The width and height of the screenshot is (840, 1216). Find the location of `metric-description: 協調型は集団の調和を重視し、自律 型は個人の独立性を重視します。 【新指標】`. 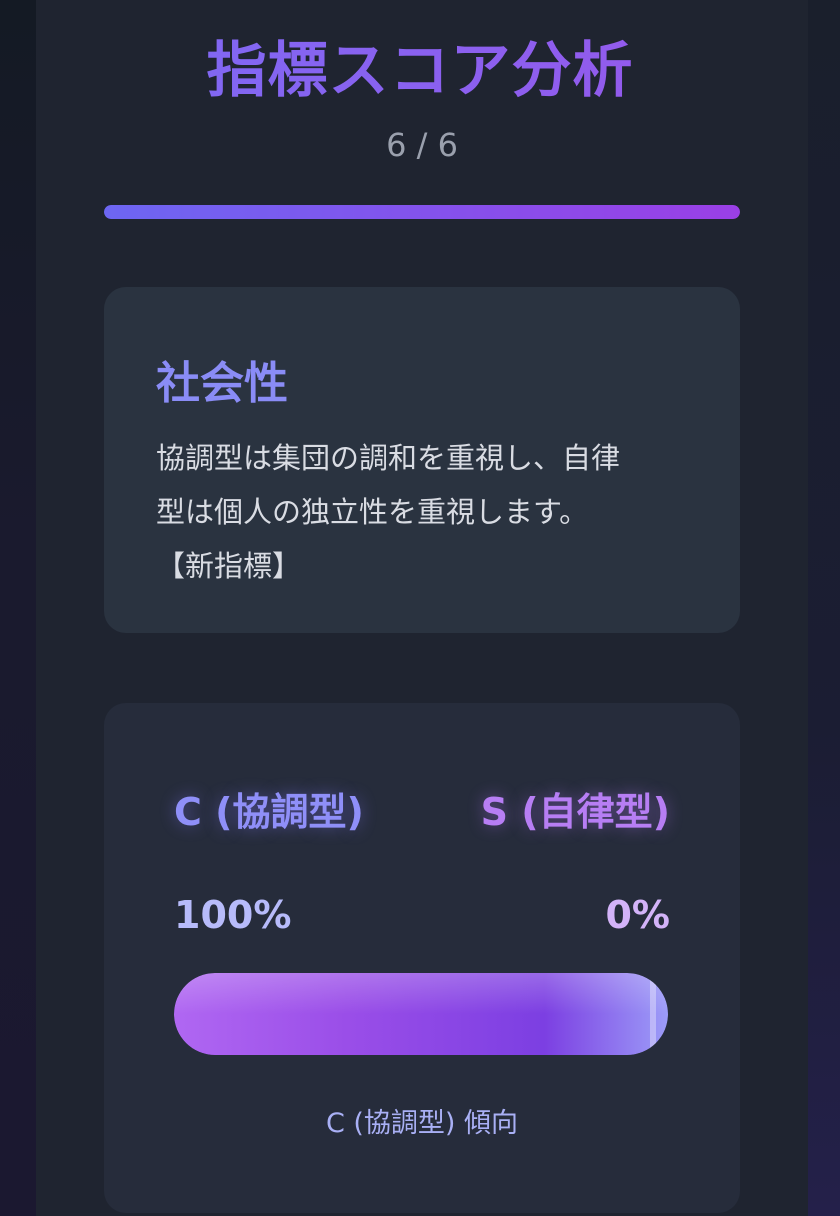

metric-description: 協調型は集団の調和を重視し、自律 型は個人の独立性を重視します。 【新指標】 is located at coordinates (426, 512).